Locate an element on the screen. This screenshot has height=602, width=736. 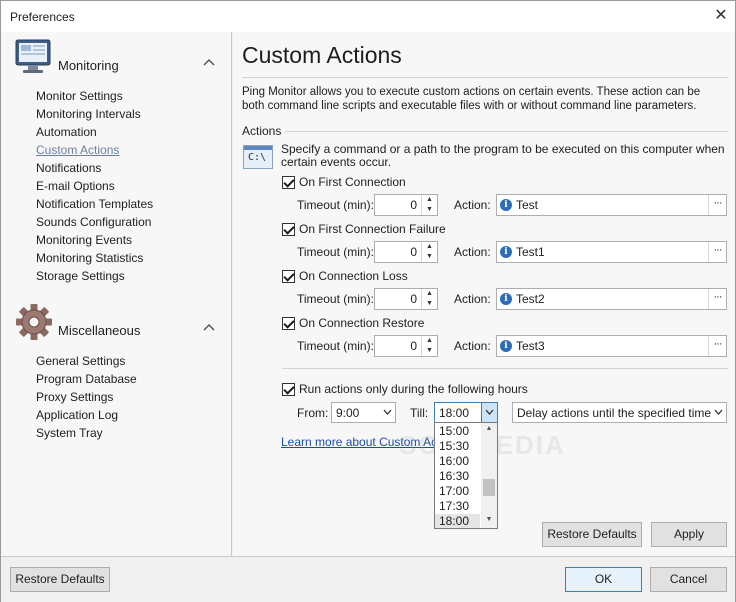
dropdown-option: 17:00 is located at coordinates (454, 491).